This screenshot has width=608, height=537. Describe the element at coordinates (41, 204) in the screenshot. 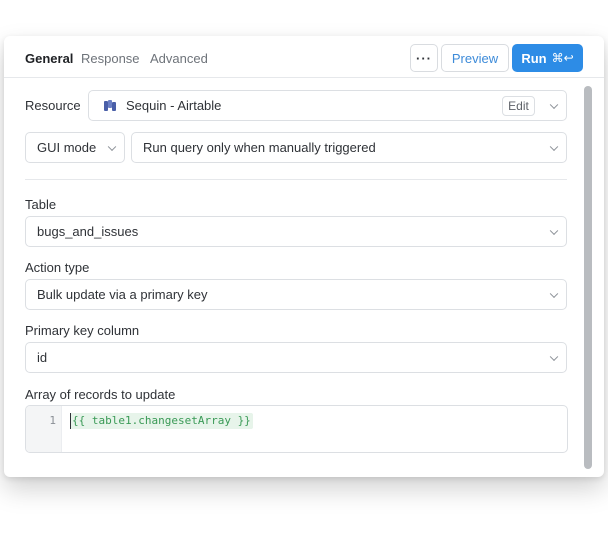

I see `table-label: Table` at that location.